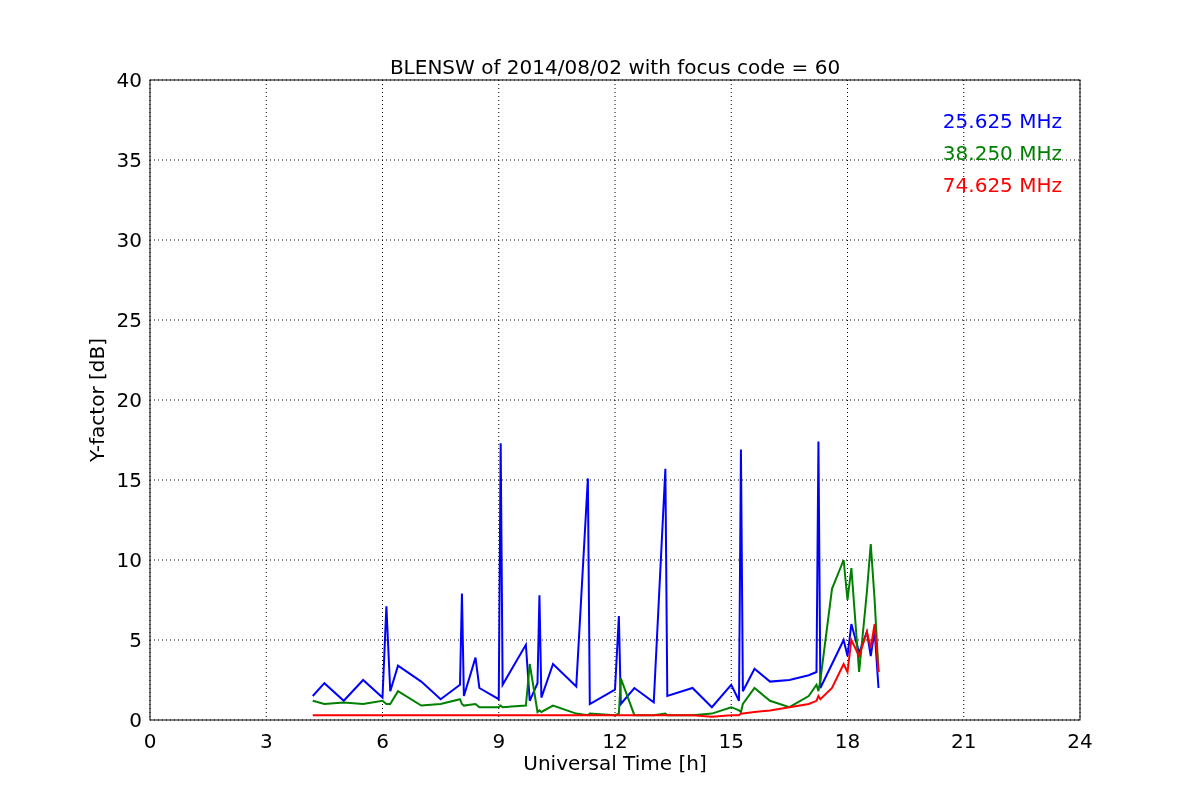 This screenshot has height=800, width=1200. What do you see at coordinates (150, 741) in the screenshot?
I see `x-tick-label: 0` at bounding box center [150, 741].